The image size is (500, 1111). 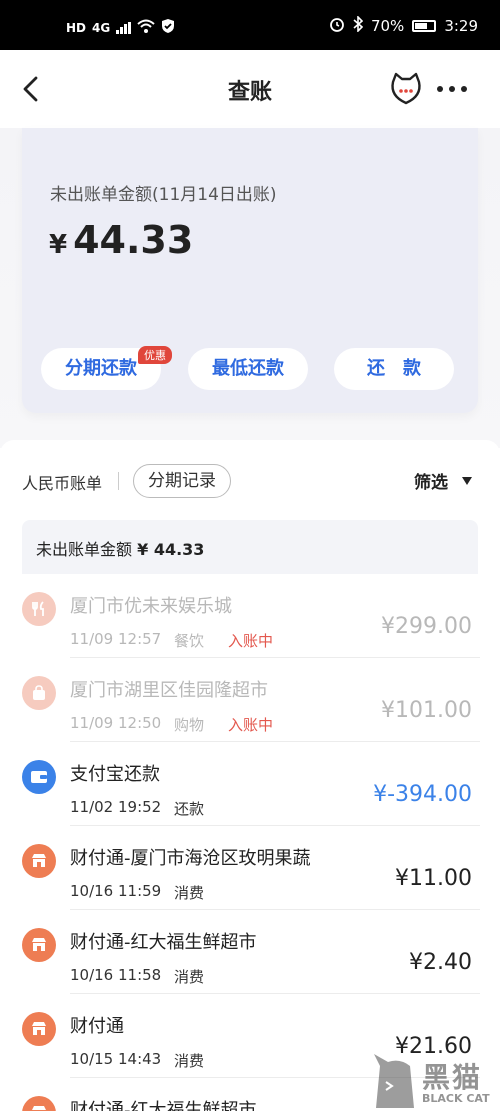 What do you see at coordinates (431, 483) in the screenshot?
I see `filter-label: 筛选` at bounding box center [431, 483].